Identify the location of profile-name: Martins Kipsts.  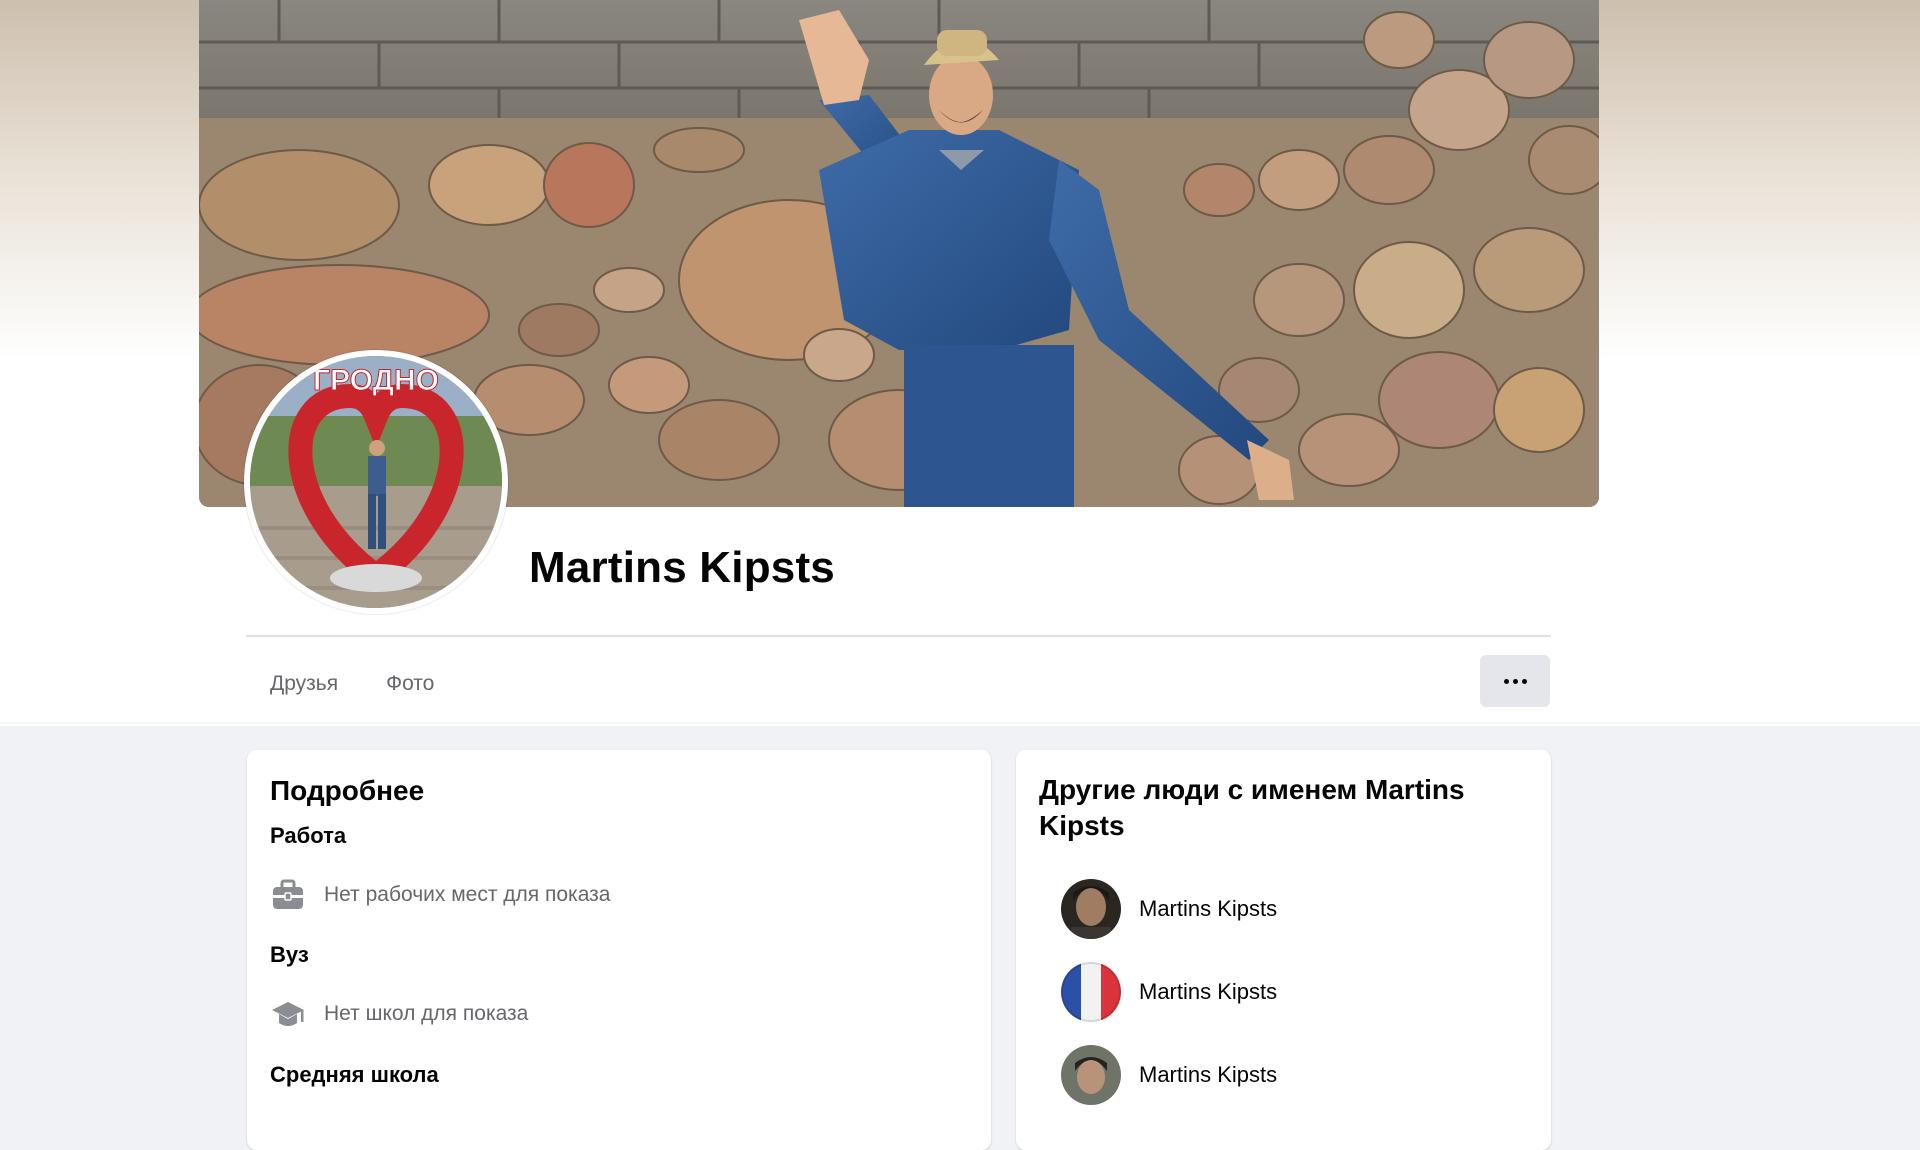
(682, 567).